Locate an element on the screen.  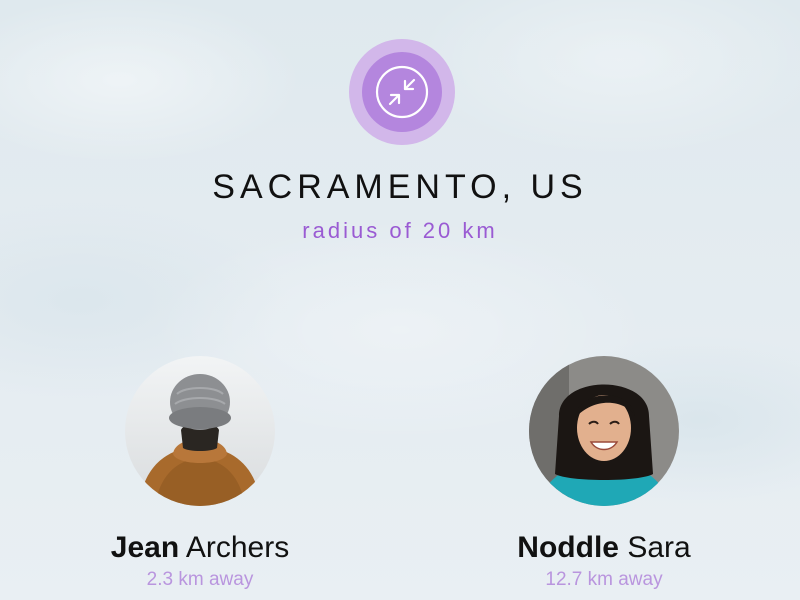
distance-label: 12.7 km away is located at coordinates (604, 579).